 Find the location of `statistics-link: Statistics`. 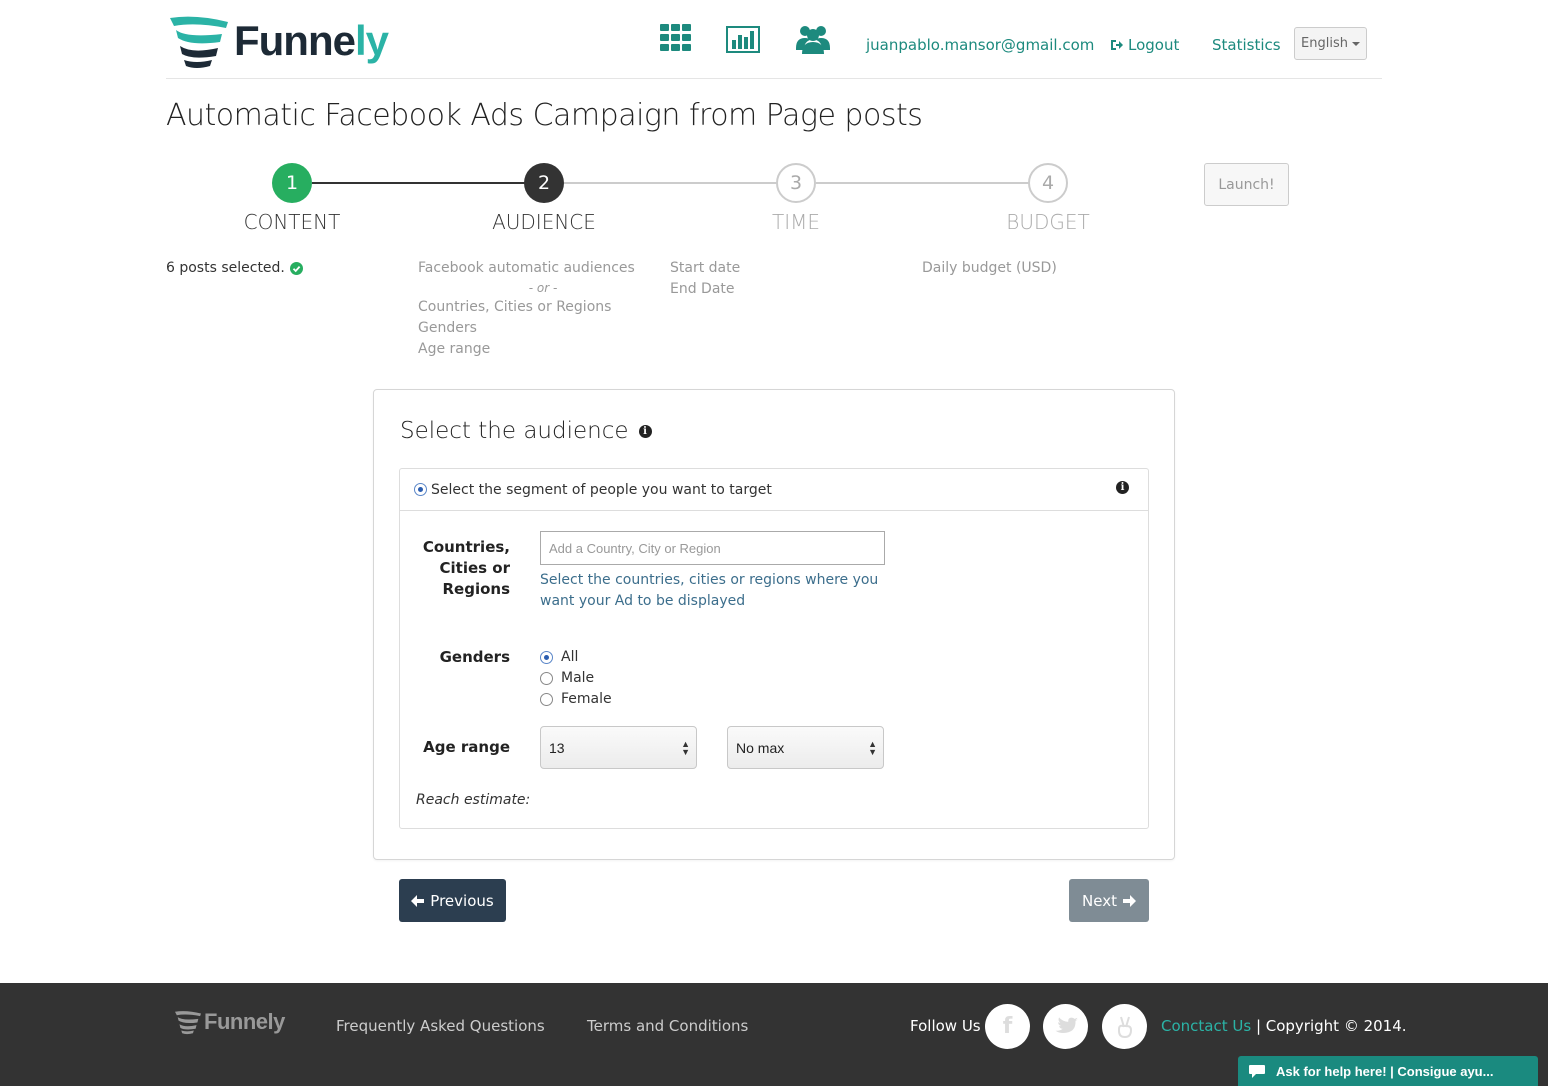

statistics-link: Statistics is located at coordinates (1246, 45).